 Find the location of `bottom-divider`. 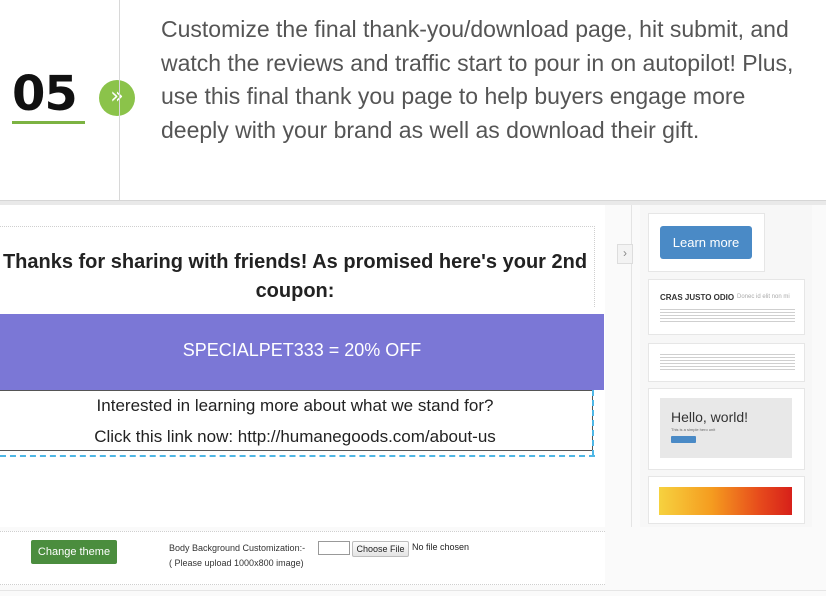

bottom-divider is located at coordinates (413, 590).